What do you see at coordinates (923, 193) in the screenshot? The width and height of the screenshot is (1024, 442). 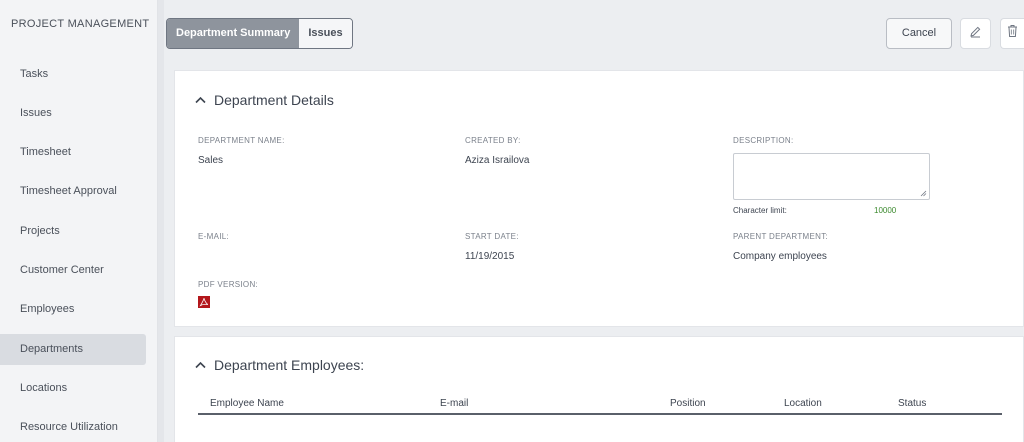 I see `resize-grip-icon` at bounding box center [923, 193].